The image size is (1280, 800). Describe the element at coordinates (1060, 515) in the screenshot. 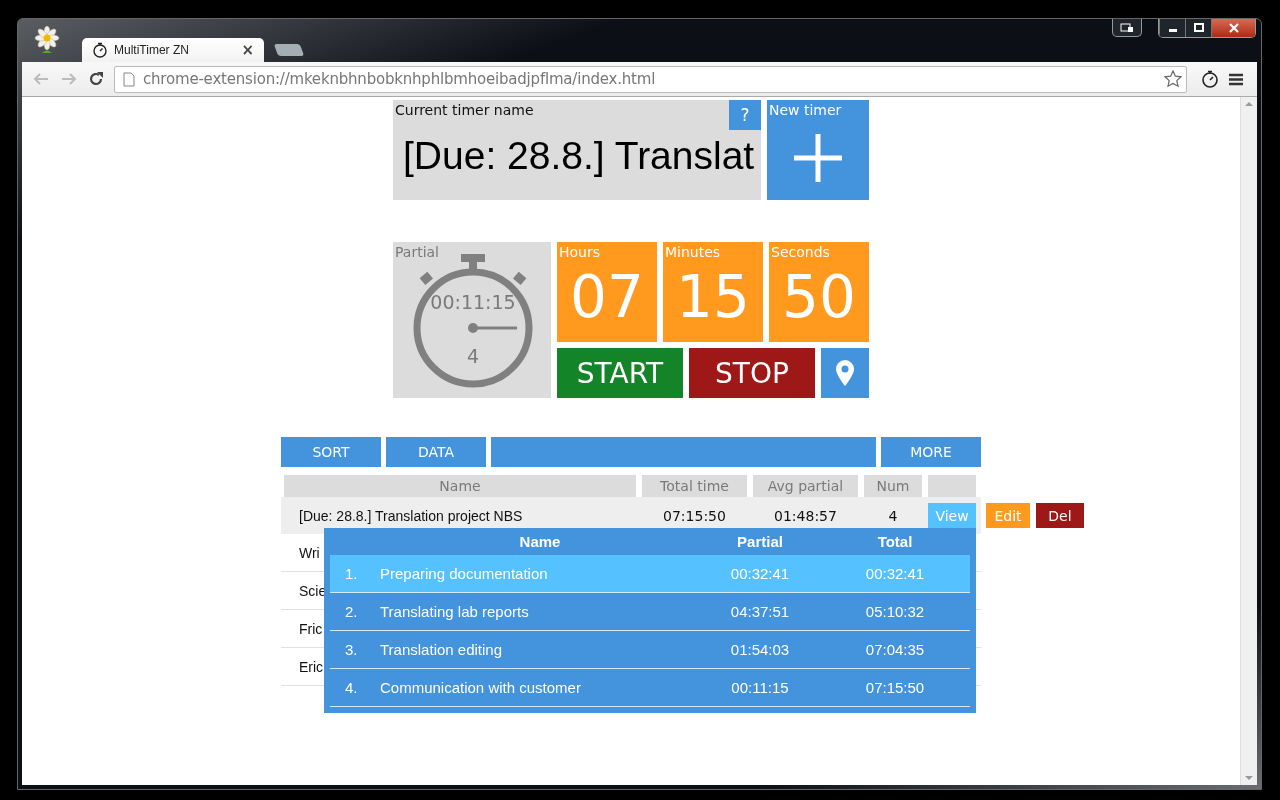

I see `delete-button: Del` at that location.